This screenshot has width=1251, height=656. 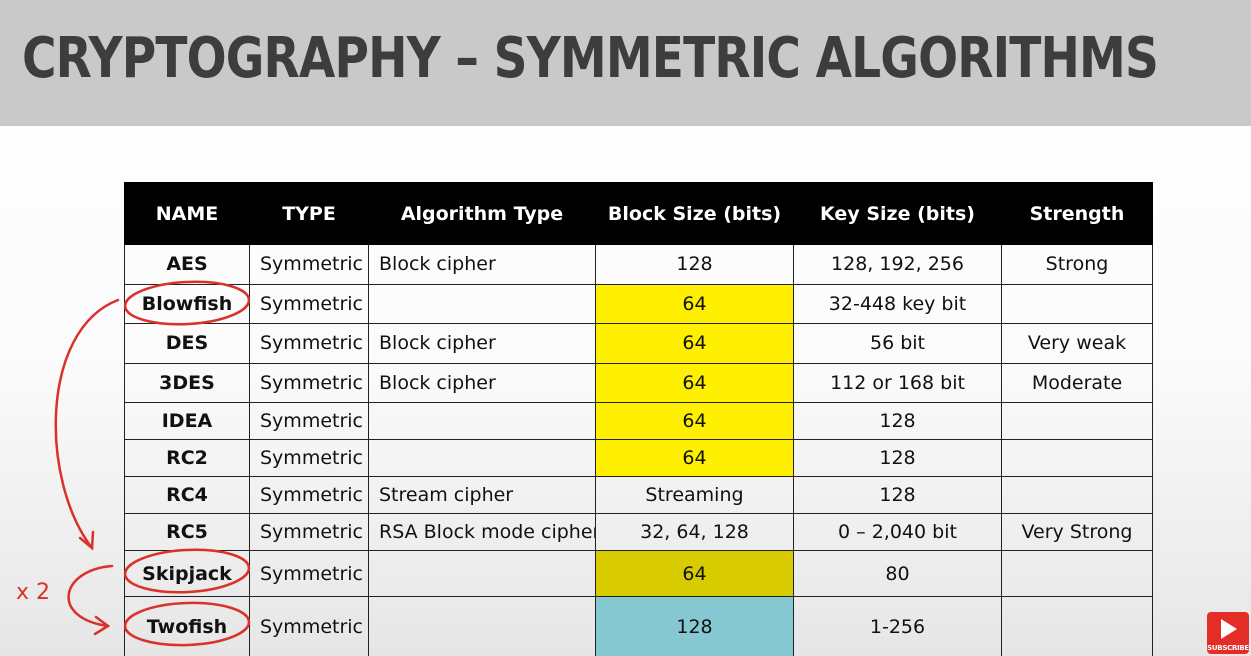 I want to click on cell-name: RC4, so click(x=187, y=495).